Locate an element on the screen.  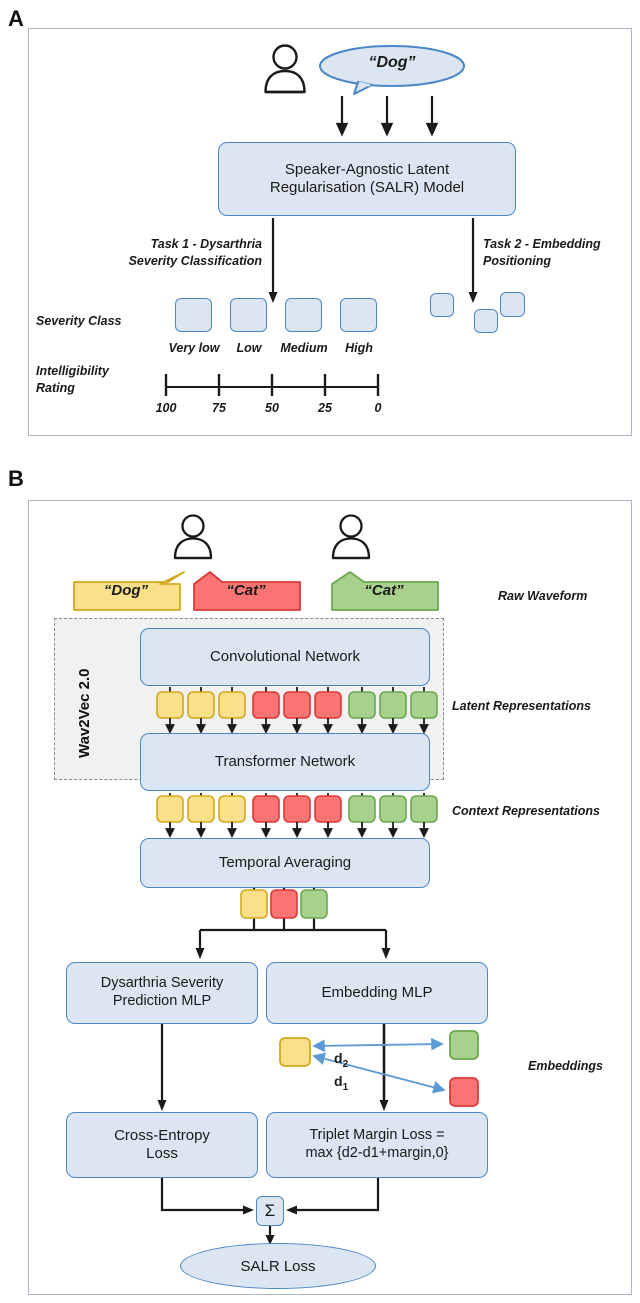
distance-label-d2-sub: 2 is located at coordinates (345, 1064).